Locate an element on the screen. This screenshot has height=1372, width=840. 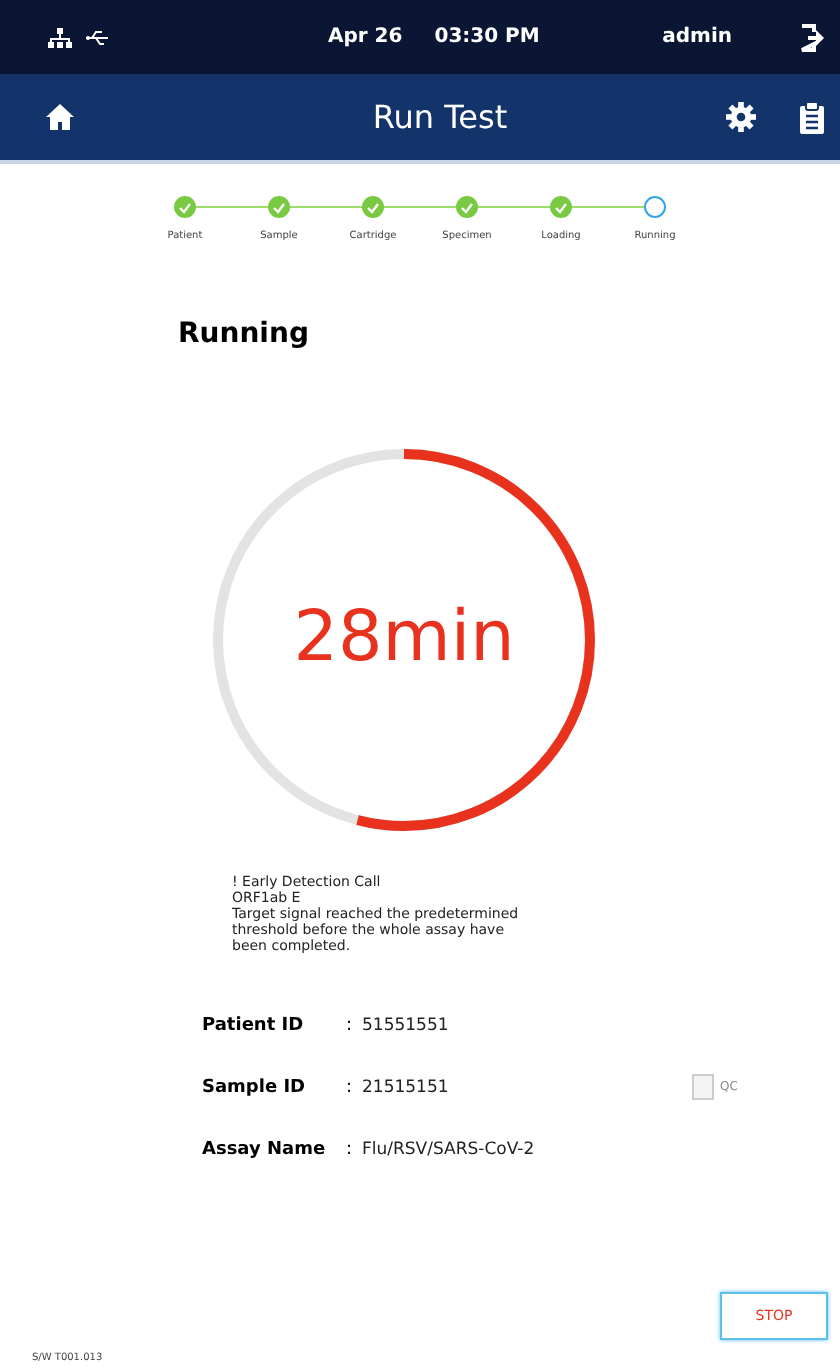
status-date: Apr 26 is located at coordinates (365, 37).